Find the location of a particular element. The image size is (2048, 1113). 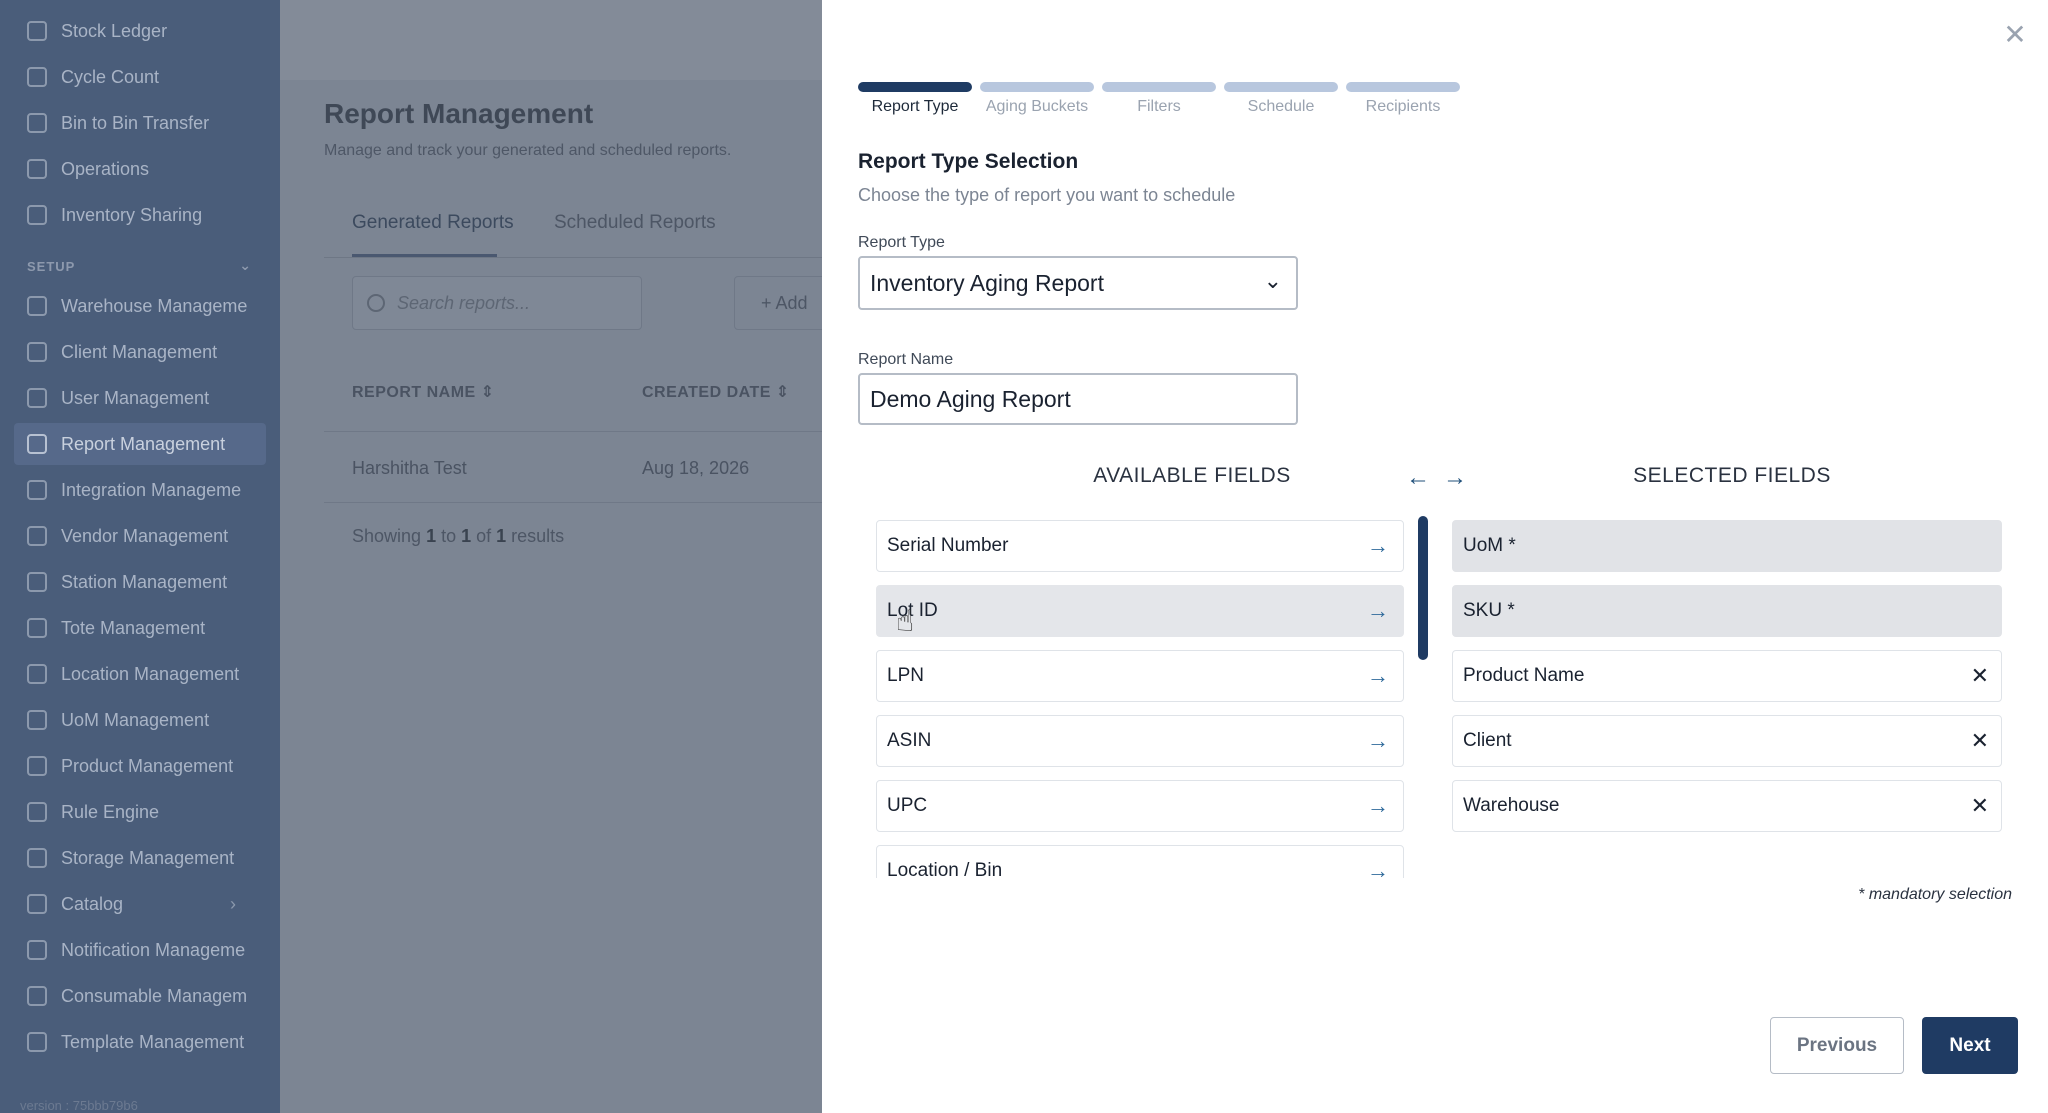

sidebar-item-client: Client Management is located at coordinates (133, 352).